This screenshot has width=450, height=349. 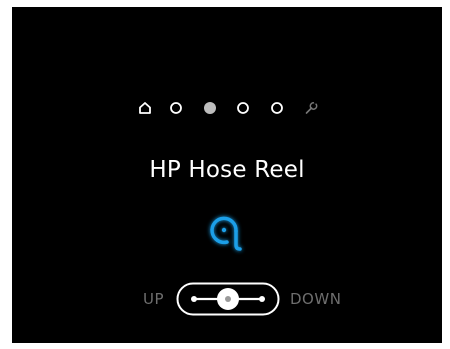 I want to click on up-down-toggle-row: UP DOWN, so click(x=227, y=299).